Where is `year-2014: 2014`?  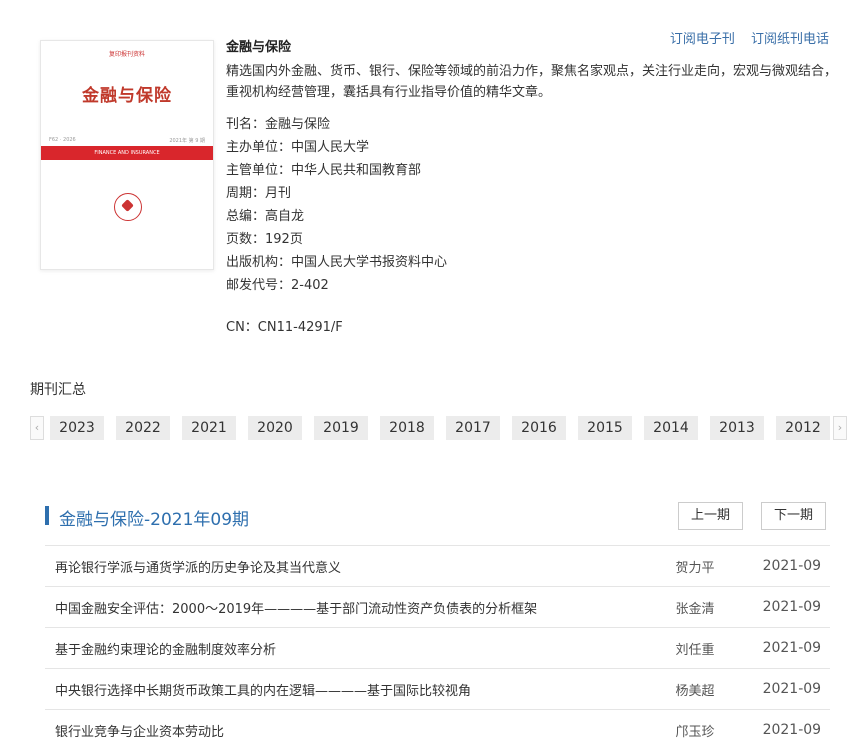 year-2014: 2014 is located at coordinates (671, 428).